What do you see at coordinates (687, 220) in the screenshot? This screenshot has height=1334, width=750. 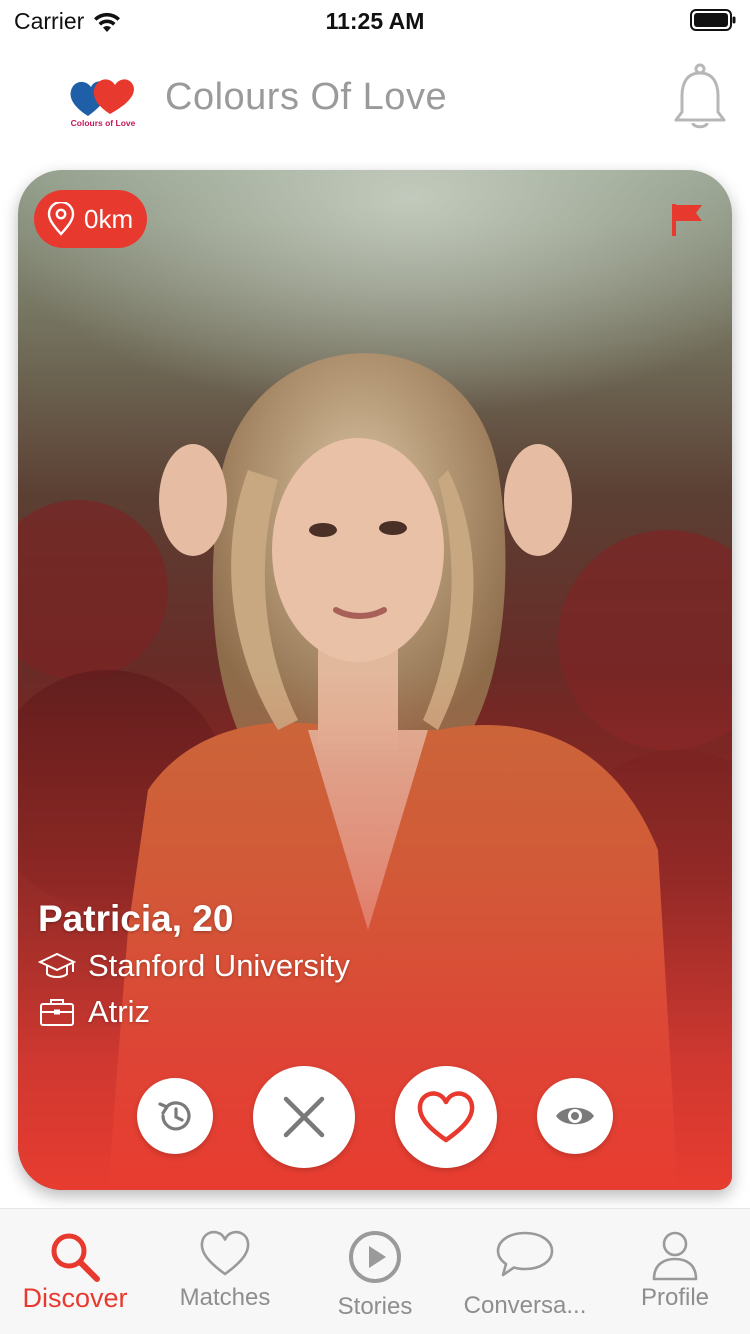 I see `flag-icon` at bounding box center [687, 220].